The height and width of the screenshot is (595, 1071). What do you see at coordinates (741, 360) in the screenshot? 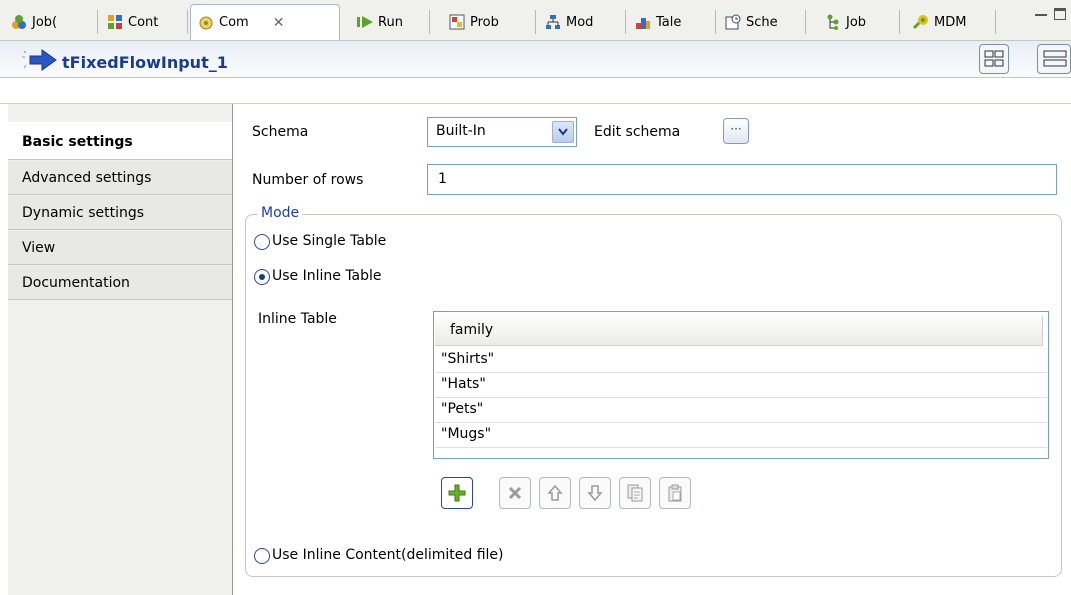
I see `table-row: "Shirts"` at bounding box center [741, 360].